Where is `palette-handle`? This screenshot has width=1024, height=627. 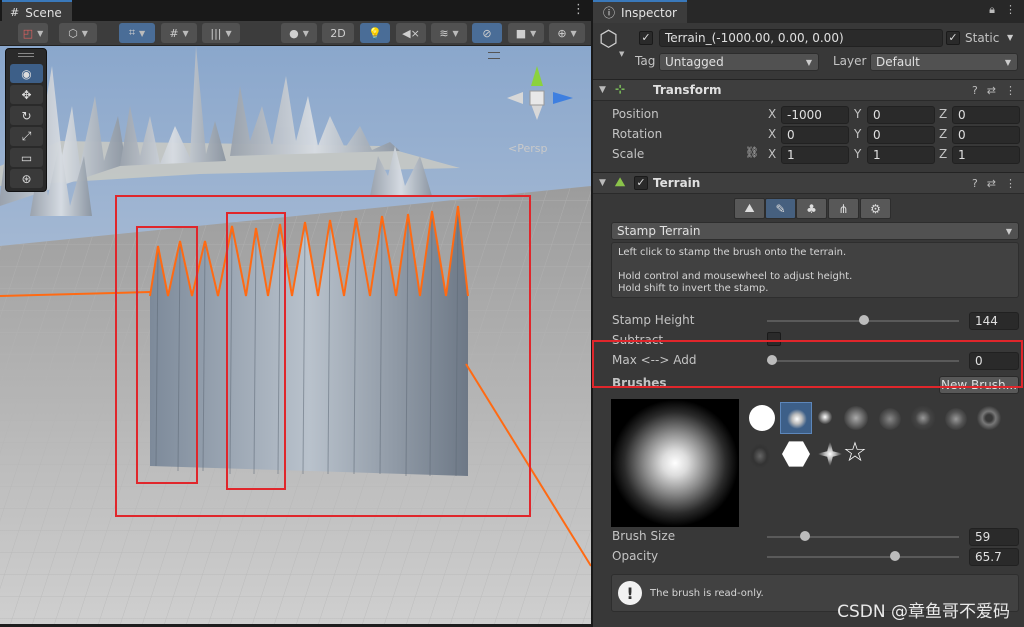
palette-handle is located at coordinates (26, 55).